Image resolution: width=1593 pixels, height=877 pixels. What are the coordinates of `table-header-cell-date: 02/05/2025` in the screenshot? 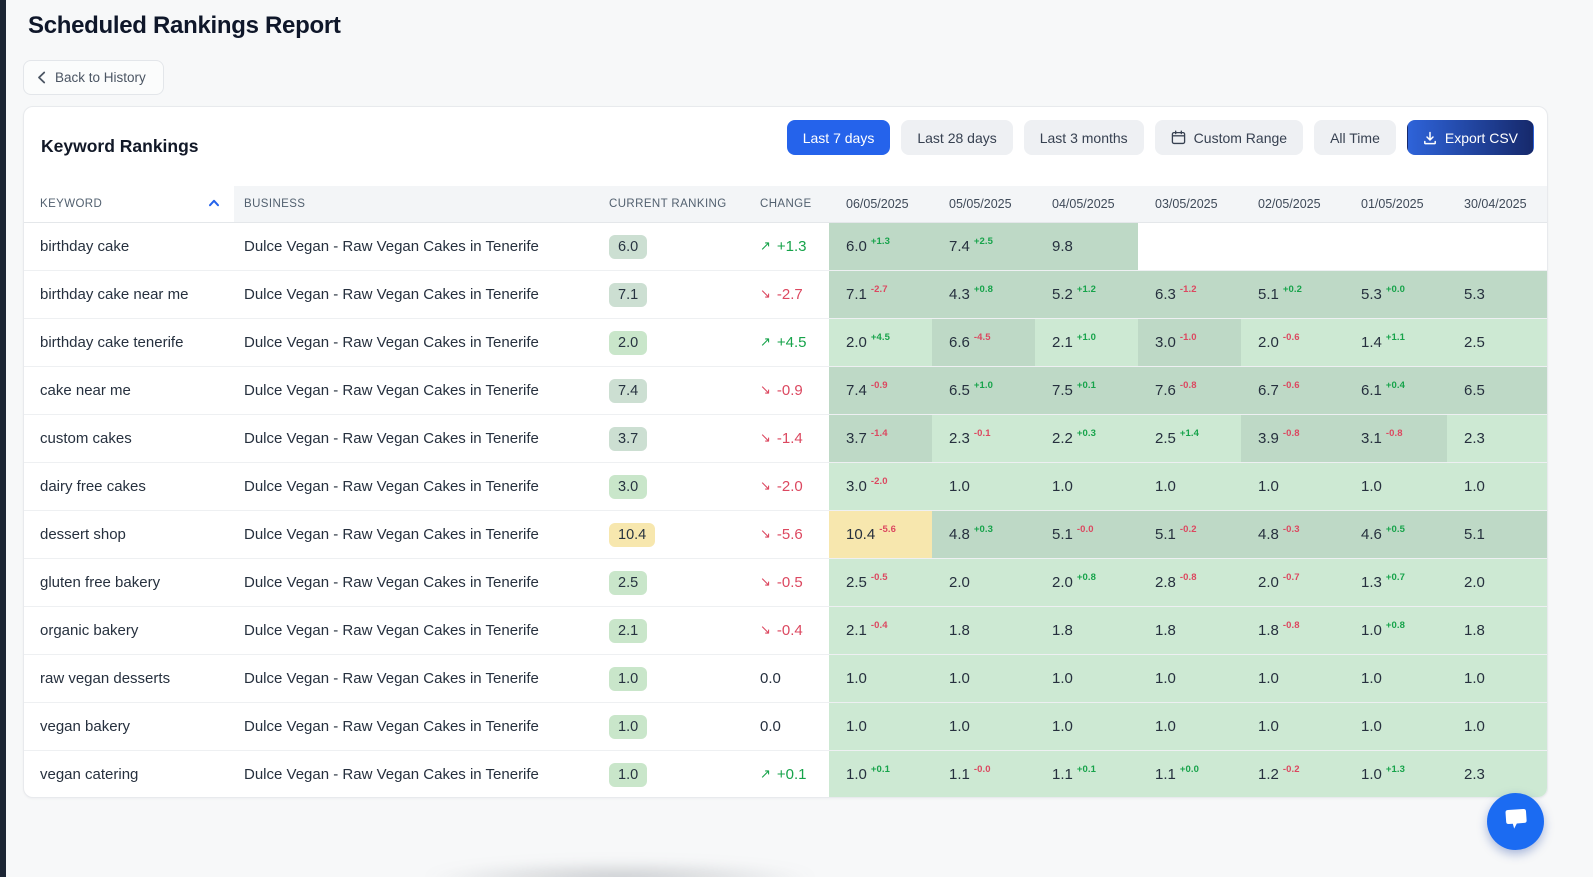 It's located at (1292, 204).